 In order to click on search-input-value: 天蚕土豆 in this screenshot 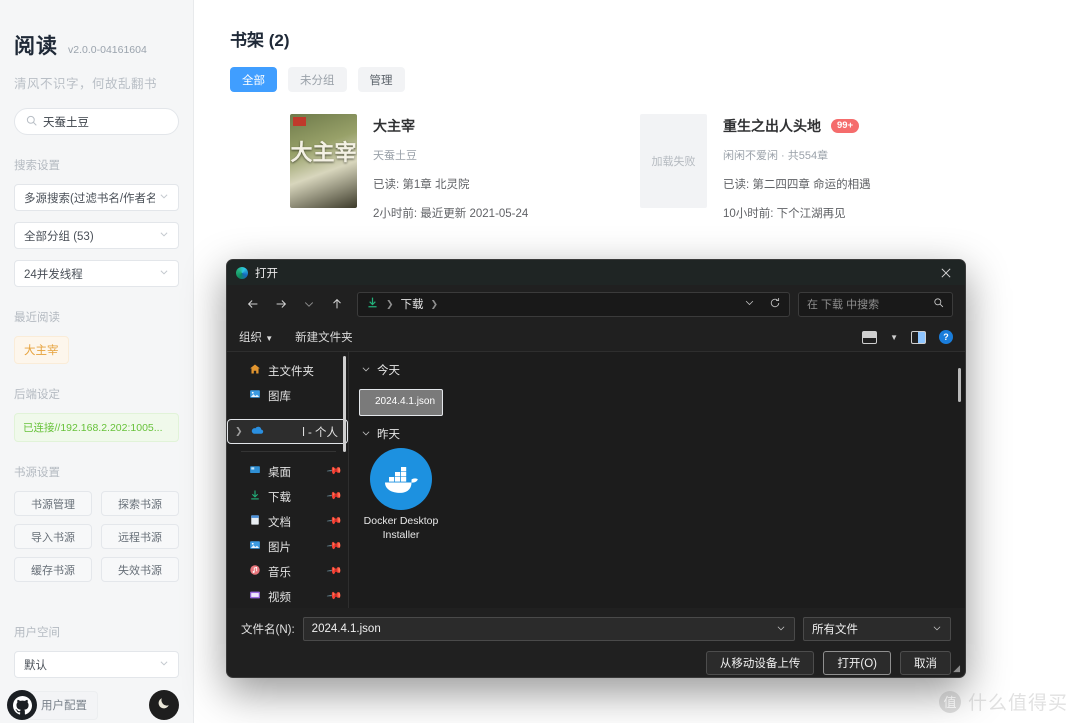, I will do `click(66, 122)`.